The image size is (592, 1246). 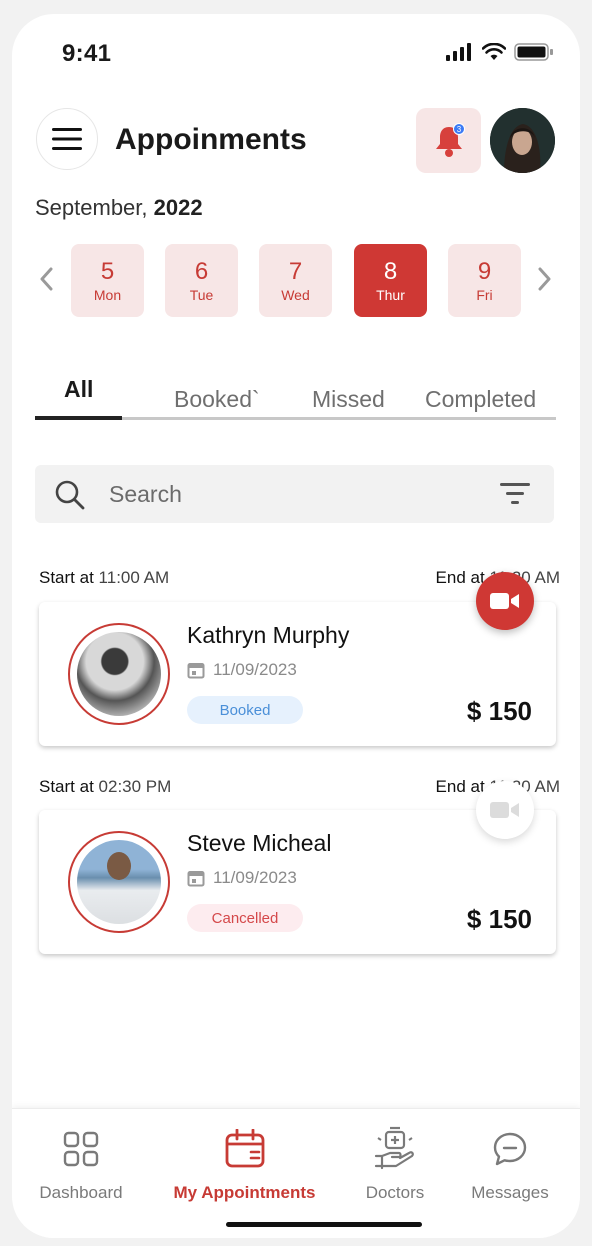 What do you see at coordinates (244, 1192) in the screenshot?
I see `nav-label: My Appointments` at bounding box center [244, 1192].